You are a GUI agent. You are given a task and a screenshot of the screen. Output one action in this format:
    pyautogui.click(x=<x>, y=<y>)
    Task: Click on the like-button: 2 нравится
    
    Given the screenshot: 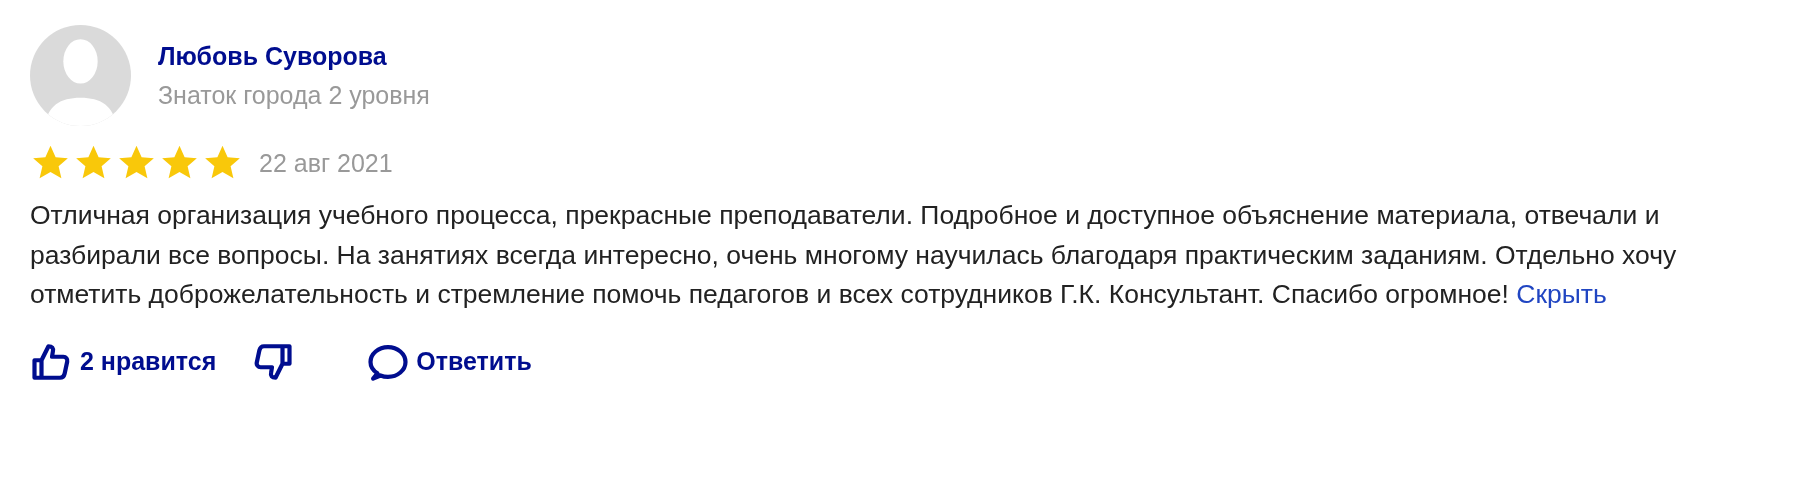 What is the action you would take?
    pyautogui.click(x=123, y=361)
    